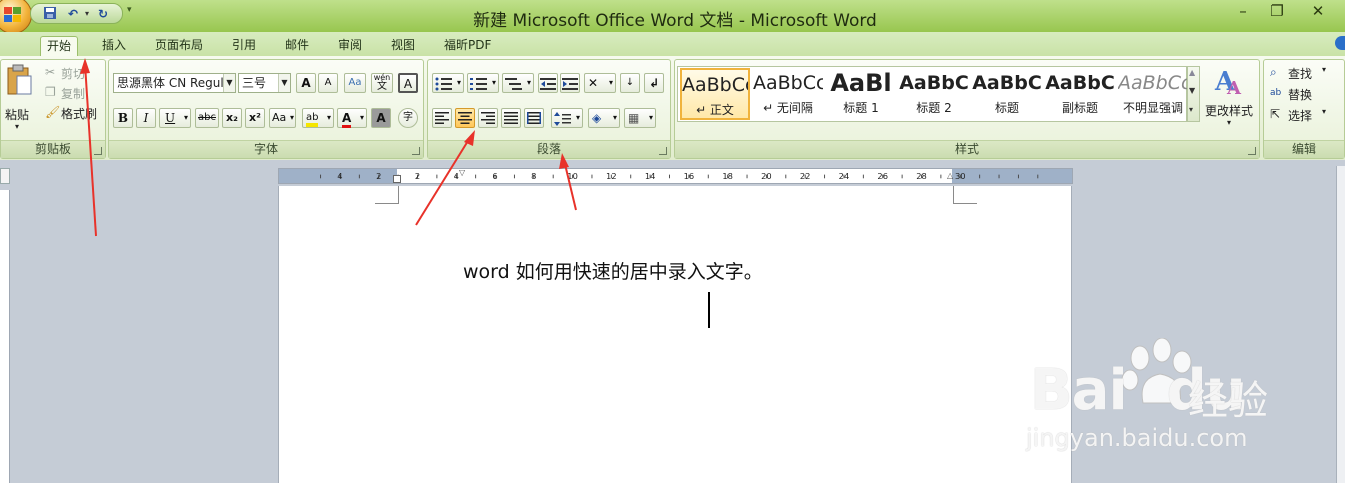  I want to click on ruler-number: 18, so click(727, 176).